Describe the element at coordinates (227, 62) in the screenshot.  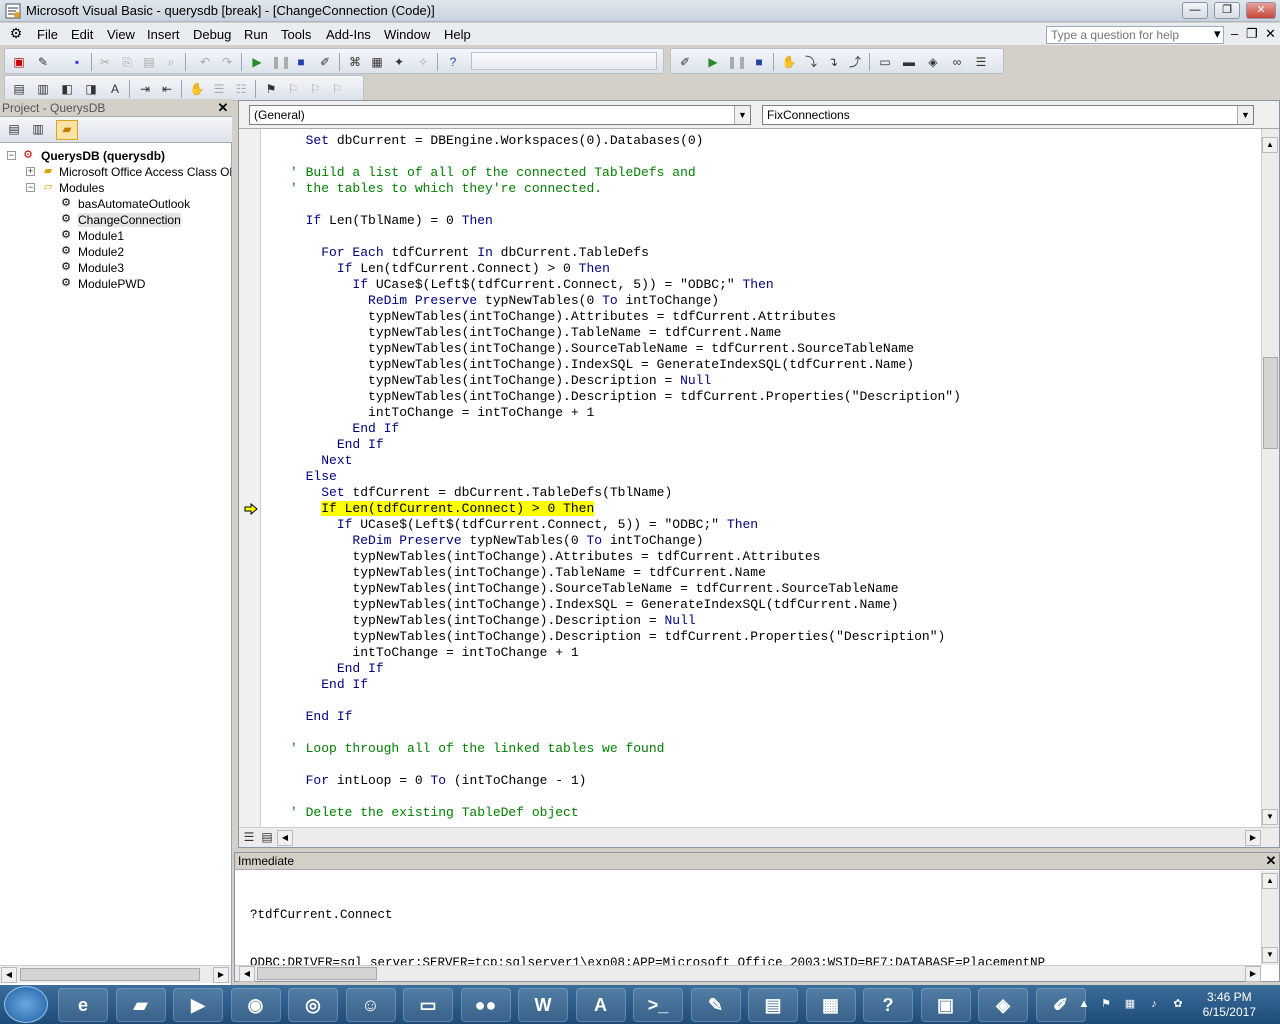
I see `redo-icon: ↷` at that location.